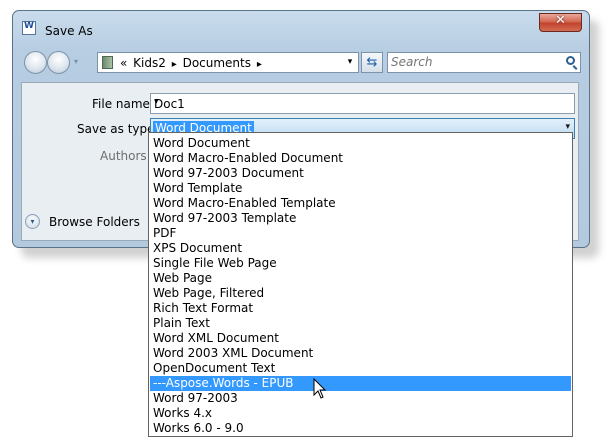 Image resolution: width=607 pixels, height=445 pixels. What do you see at coordinates (360, 158) in the screenshot?
I see `list-item: Word Macro-Enabled Document` at bounding box center [360, 158].